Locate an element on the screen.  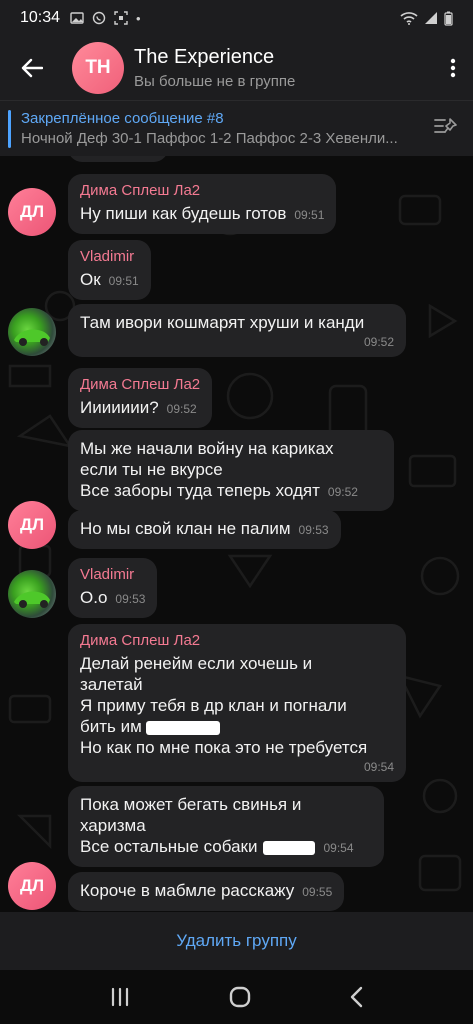
delete-group-button: Удалить группу is located at coordinates (236, 941).